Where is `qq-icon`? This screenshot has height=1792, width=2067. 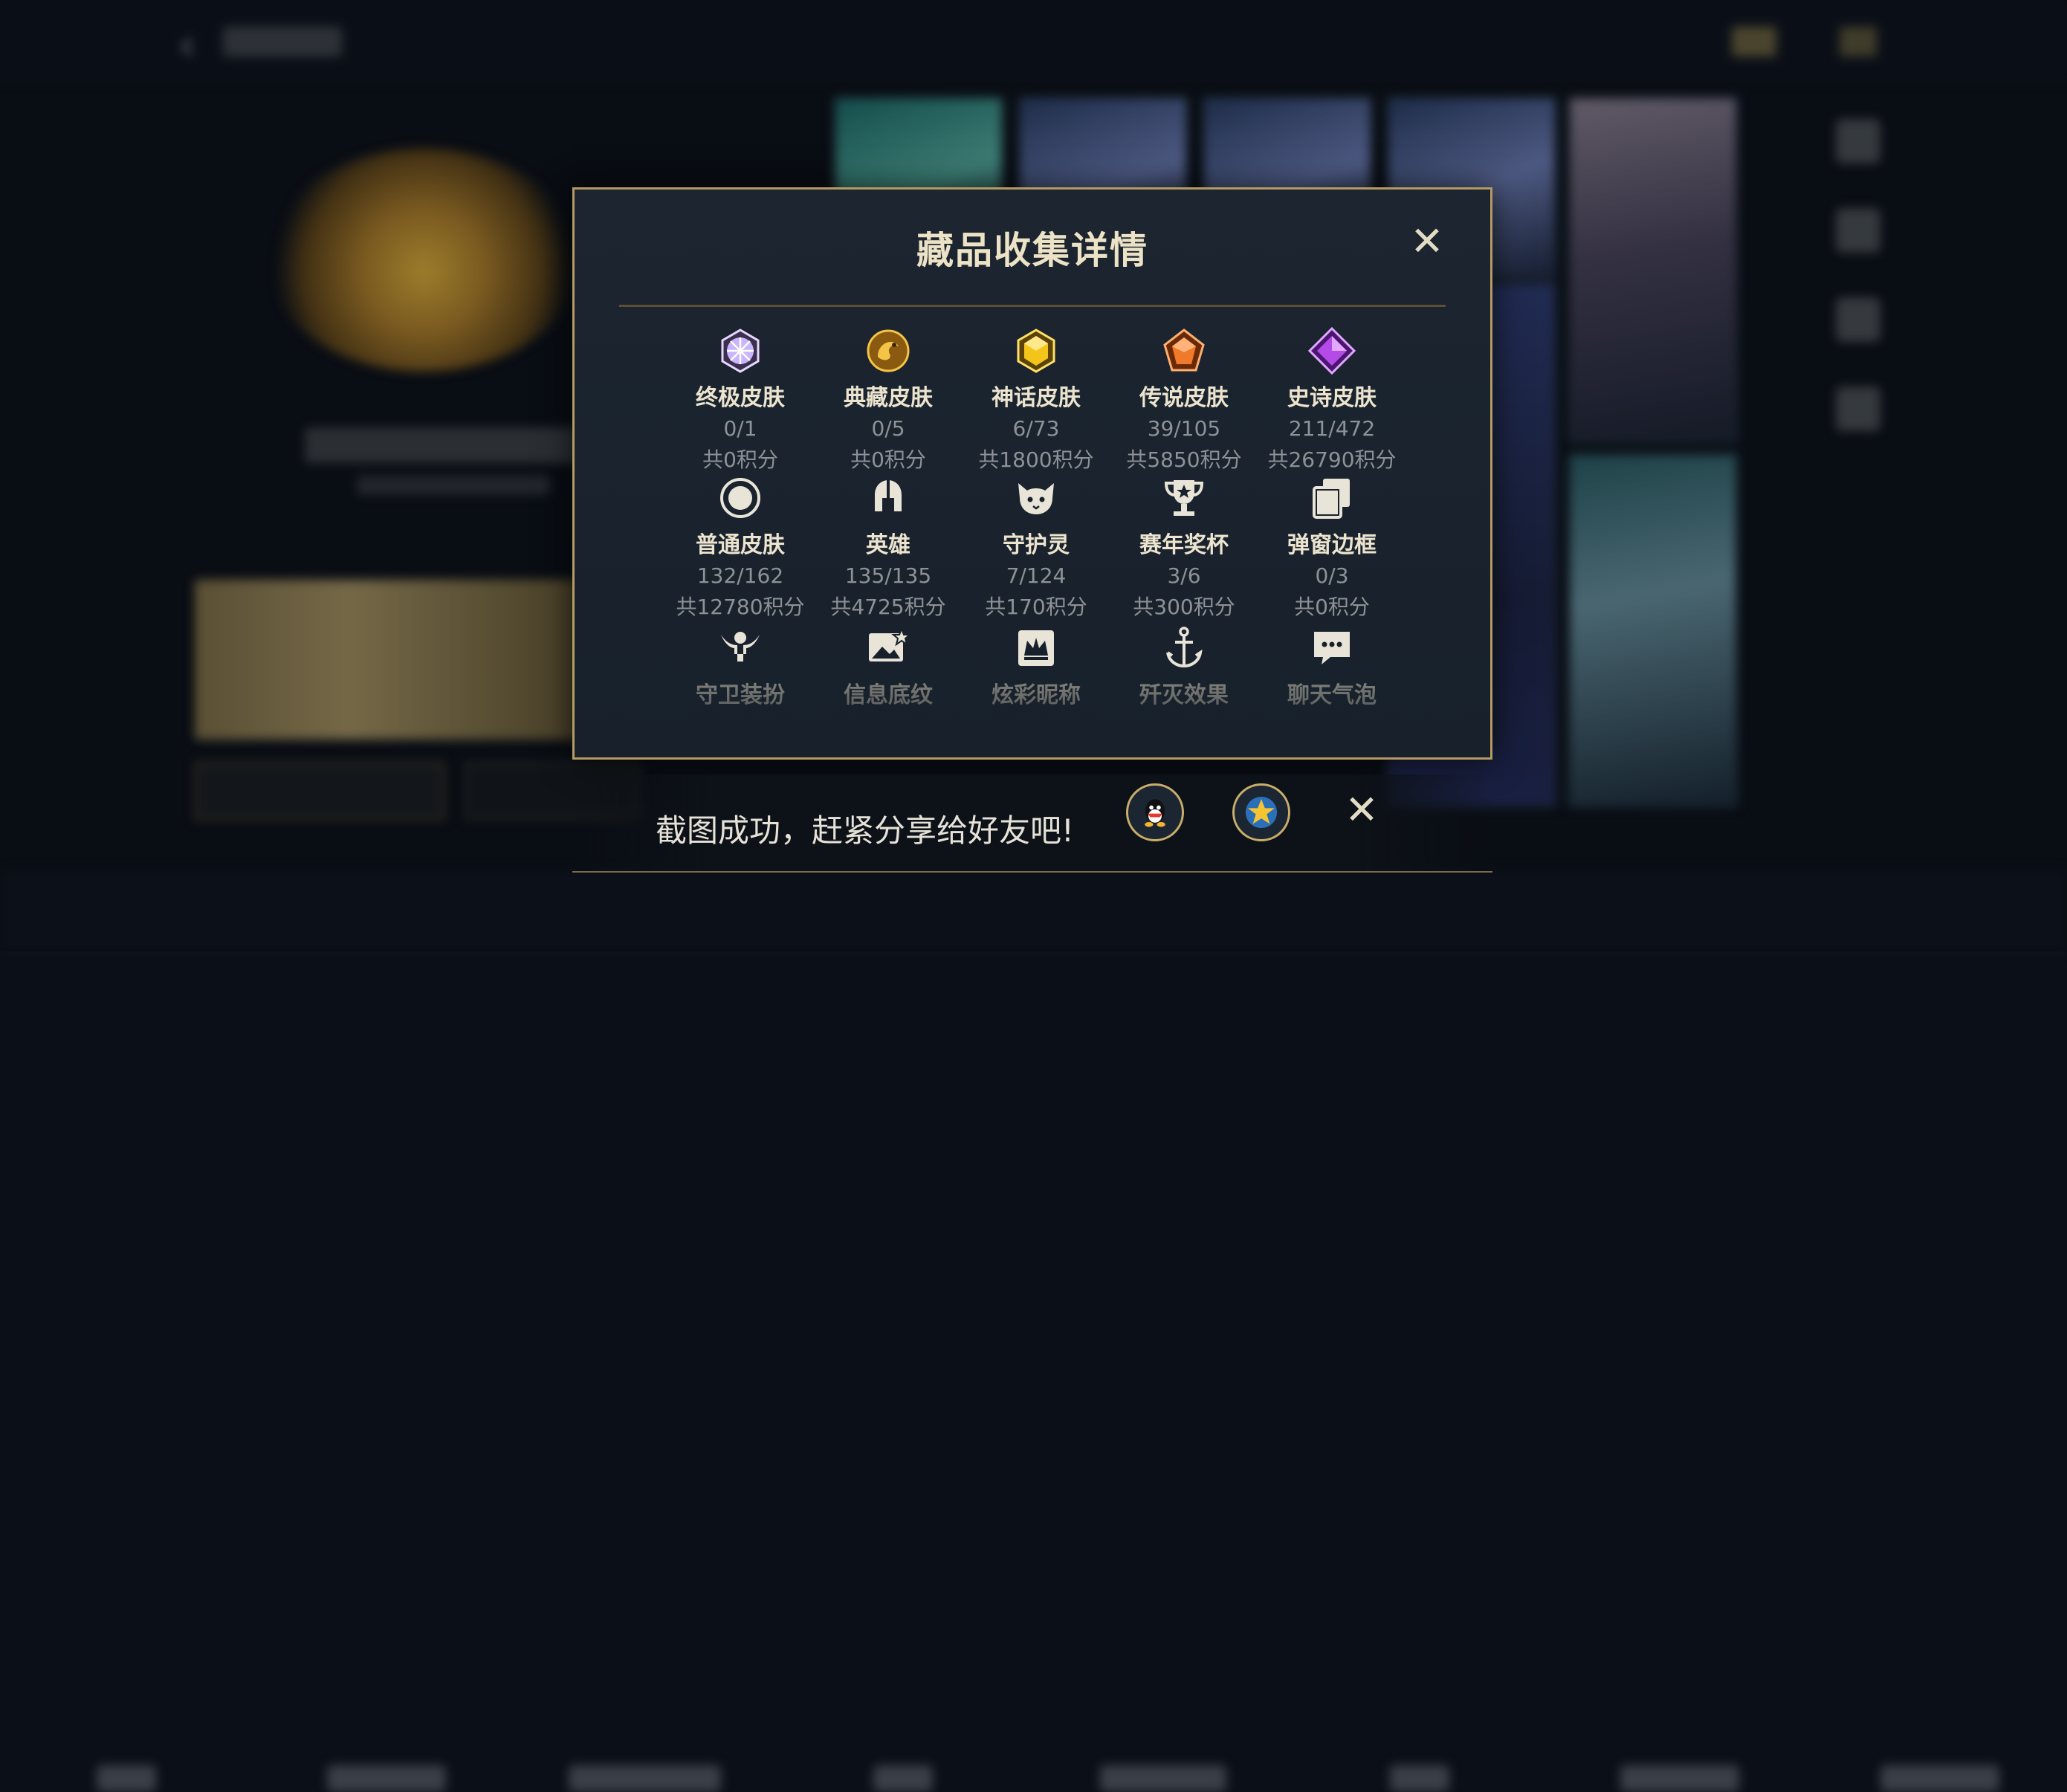 qq-icon is located at coordinates (1155, 813).